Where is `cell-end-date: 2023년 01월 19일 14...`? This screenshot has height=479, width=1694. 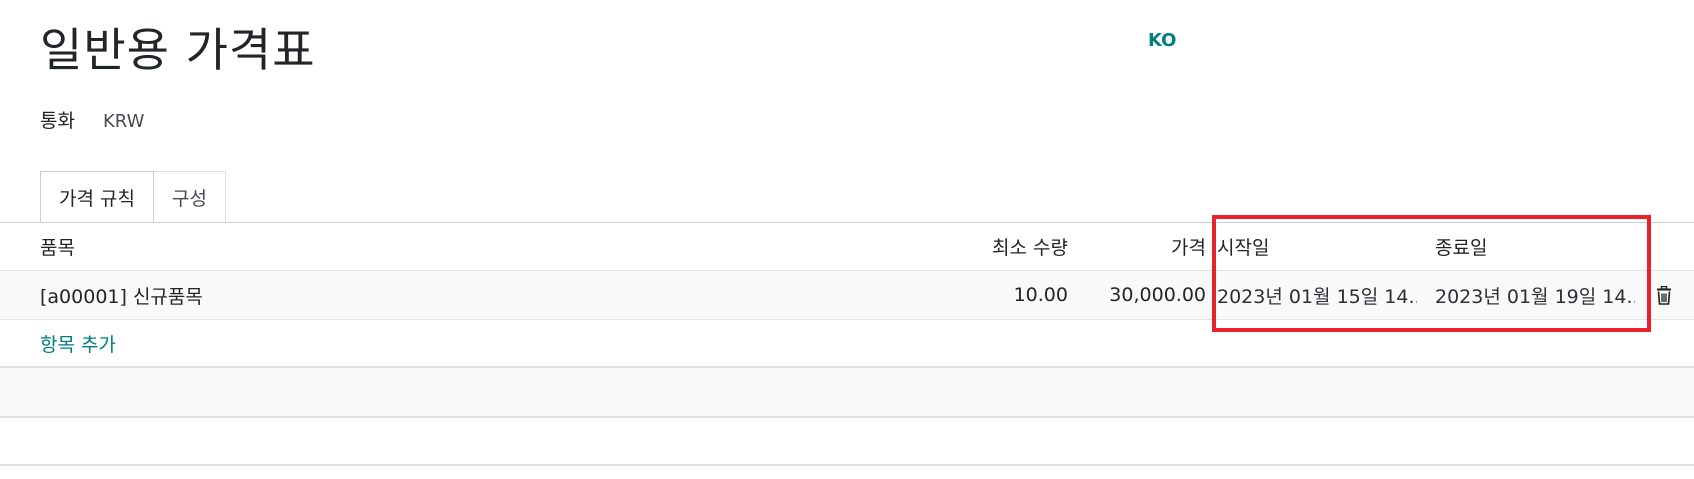
cell-end-date: 2023년 01월 19일 14... is located at coordinates (1535, 295).